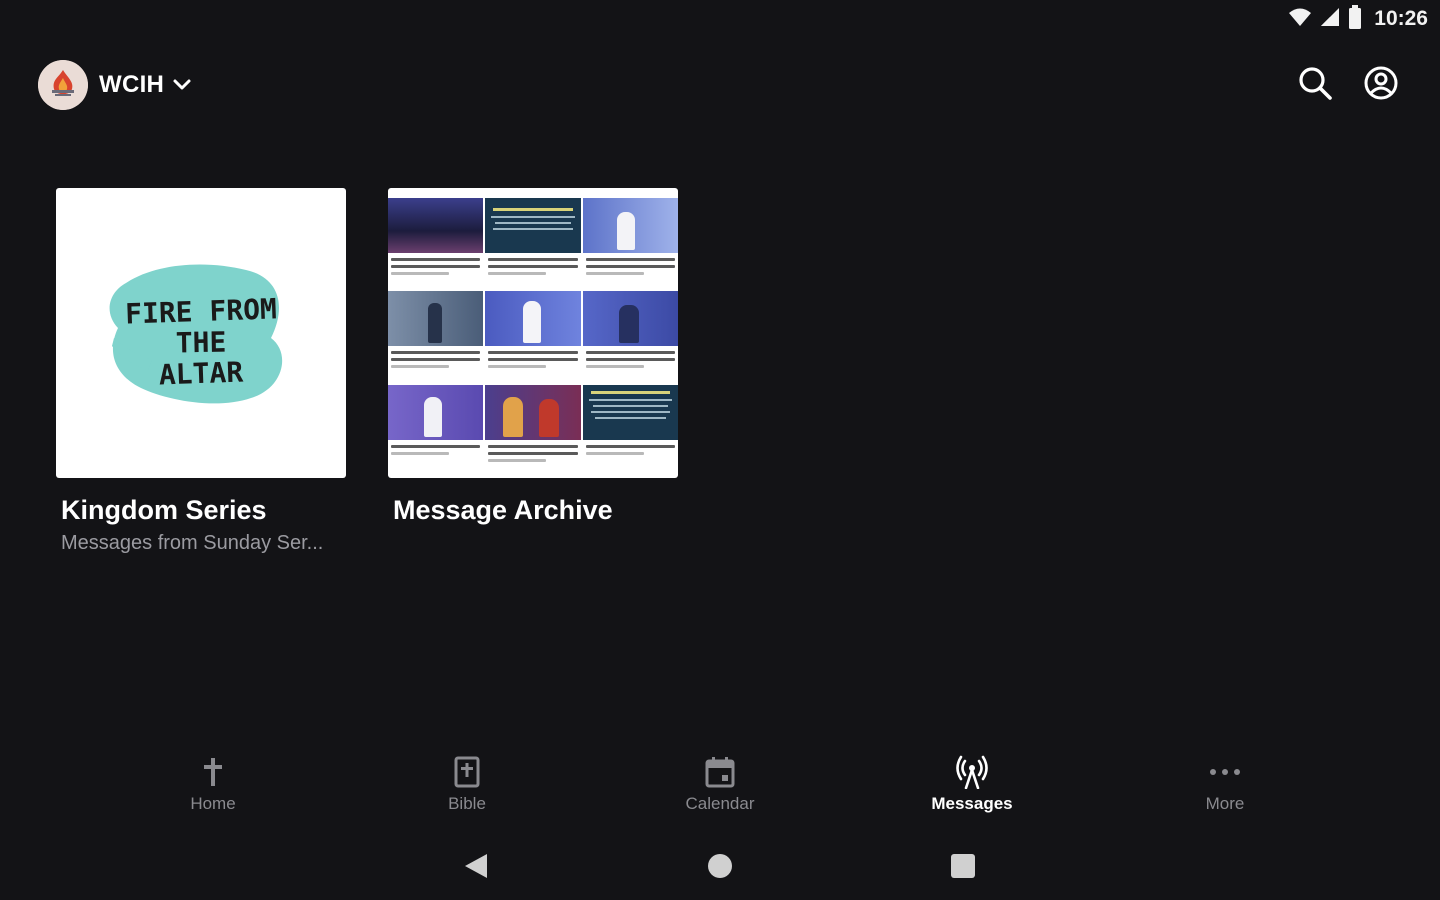  What do you see at coordinates (182, 87) in the screenshot?
I see `chevron-down-icon` at bounding box center [182, 87].